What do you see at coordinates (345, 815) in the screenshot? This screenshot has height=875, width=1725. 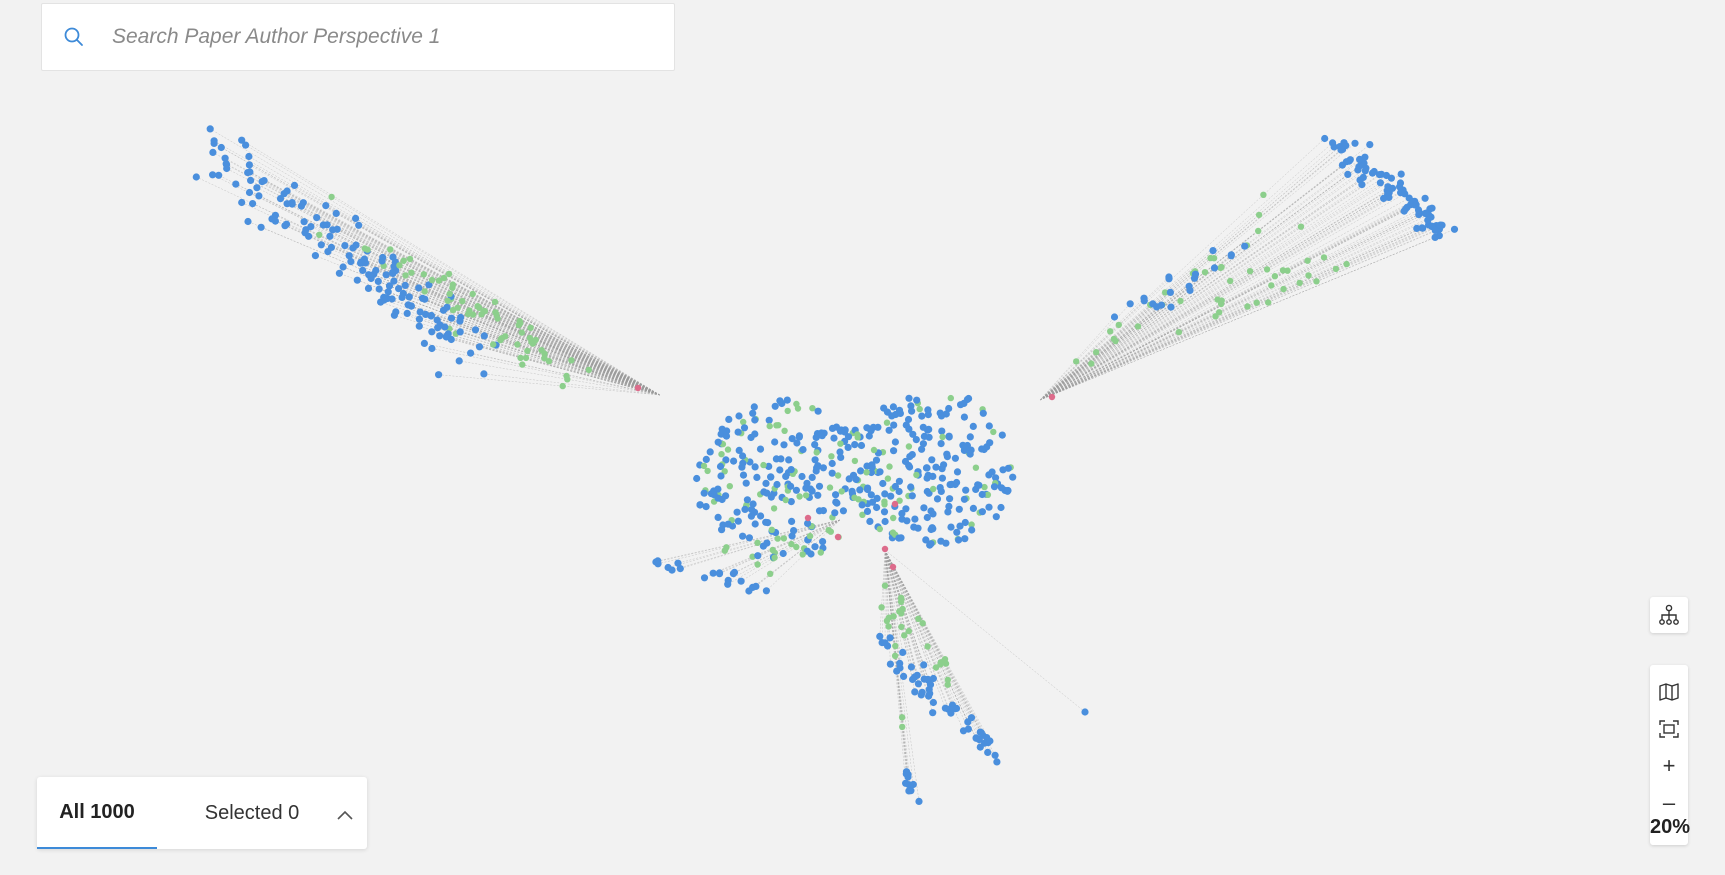 I see `tray-expand-button` at bounding box center [345, 815].